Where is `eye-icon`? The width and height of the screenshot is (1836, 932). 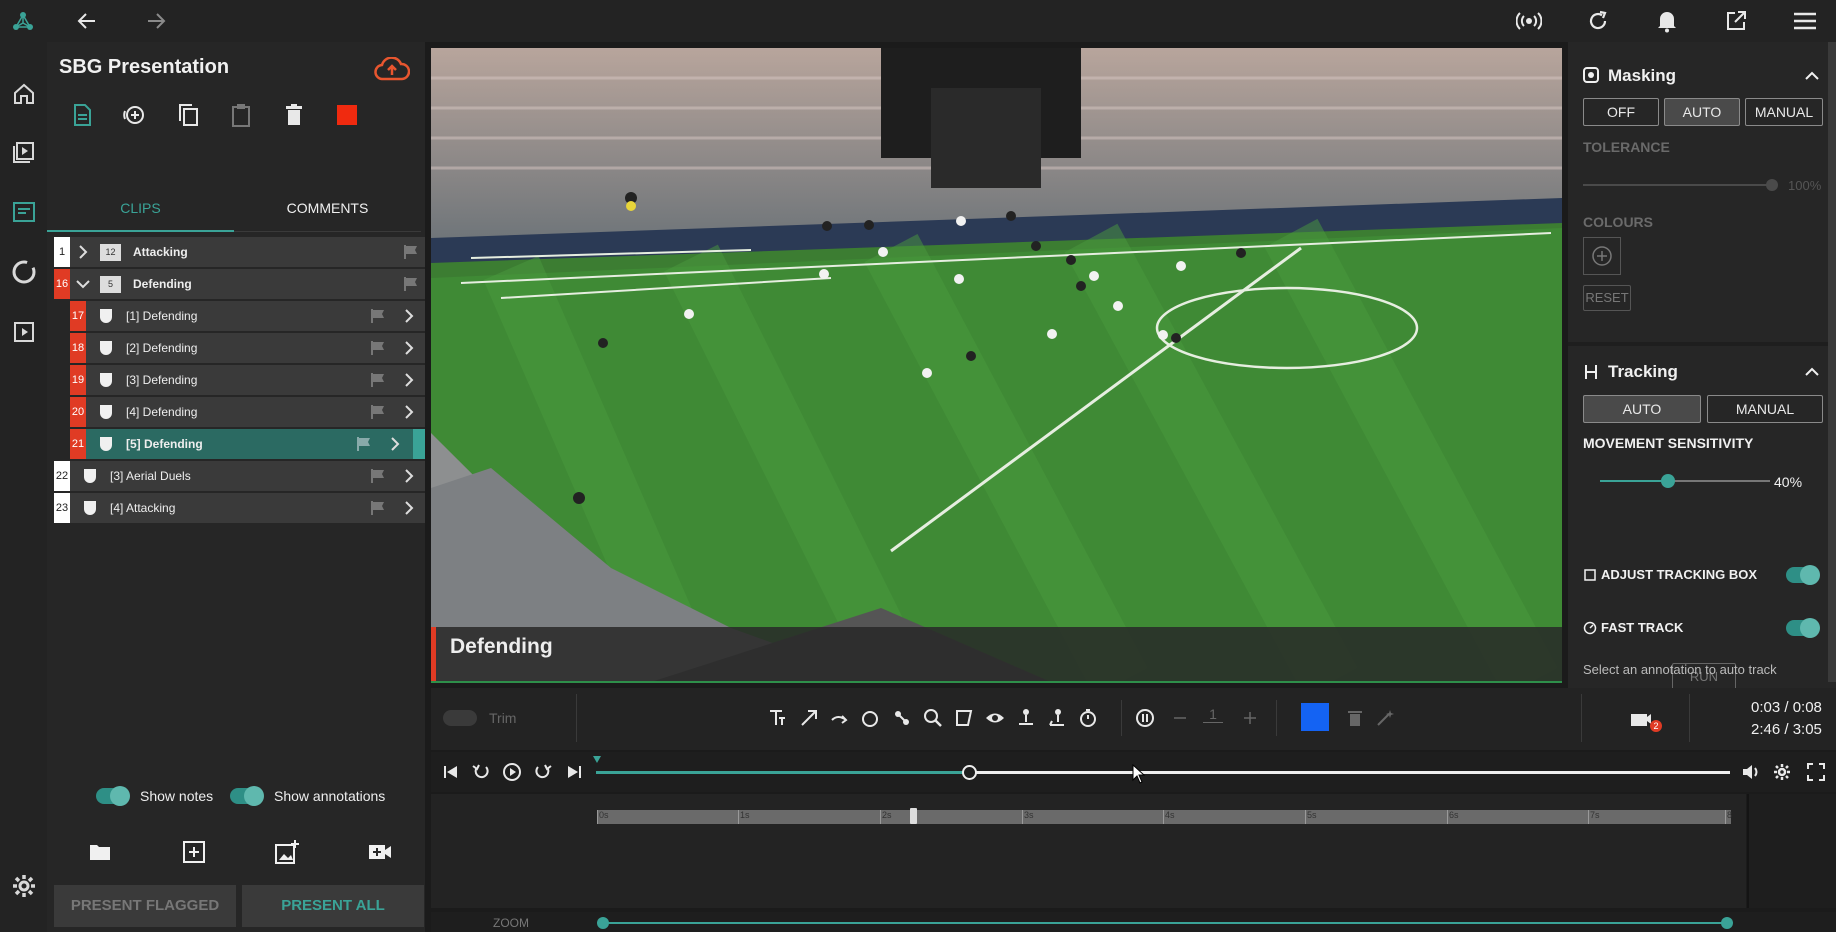 eye-icon is located at coordinates (995, 718).